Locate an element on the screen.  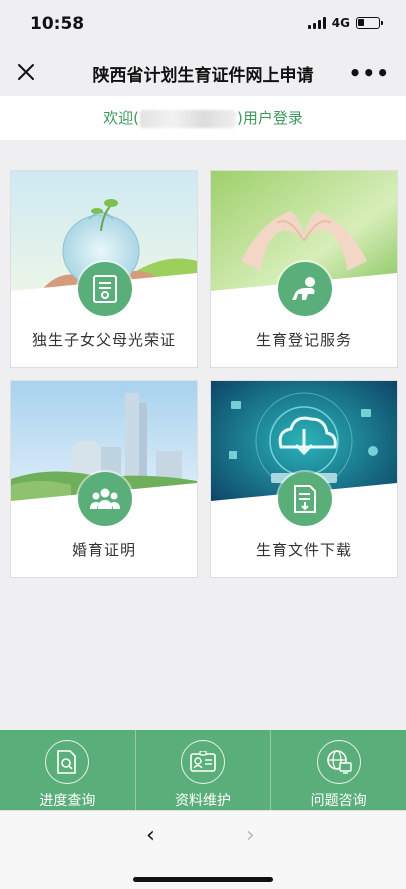
card-label: 独生子女父母光荣证 is located at coordinates (103, 340).